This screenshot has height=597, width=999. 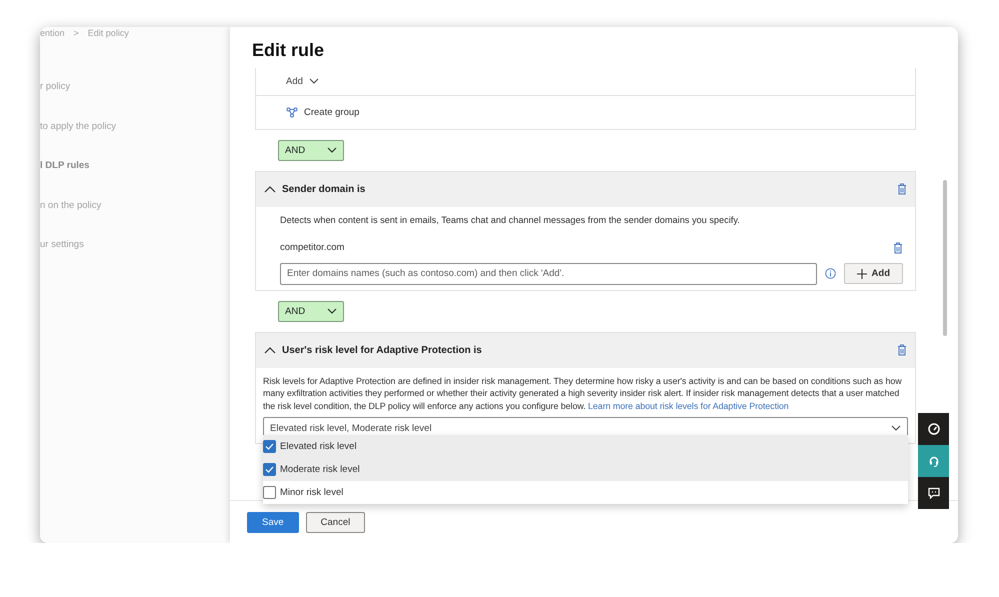 I want to click on add-button: Add, so click(x=873, y=273).